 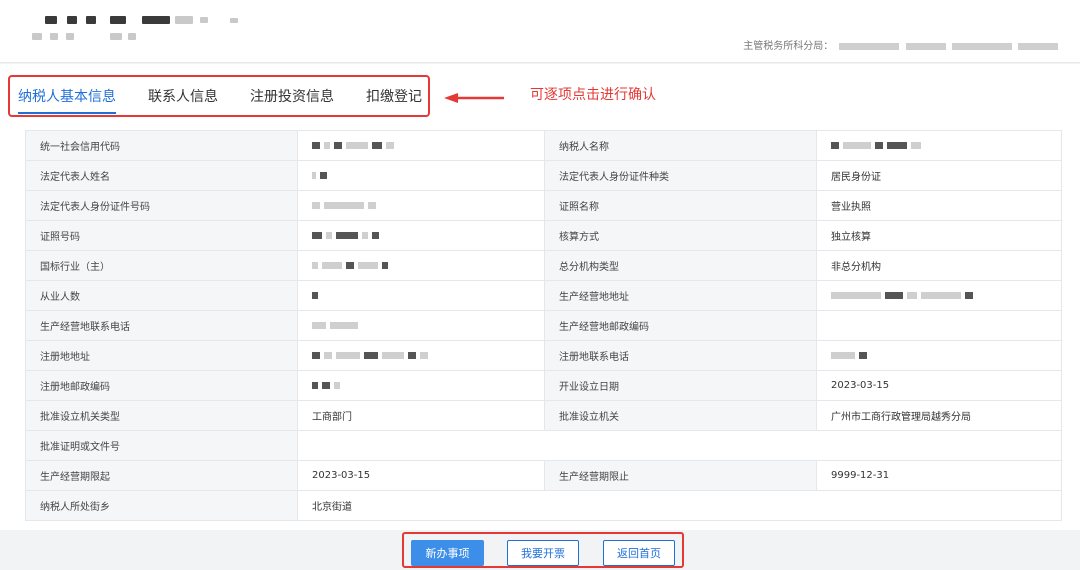 I want to click on field-label: 注册地联系电话, so click(x=680, y=355).